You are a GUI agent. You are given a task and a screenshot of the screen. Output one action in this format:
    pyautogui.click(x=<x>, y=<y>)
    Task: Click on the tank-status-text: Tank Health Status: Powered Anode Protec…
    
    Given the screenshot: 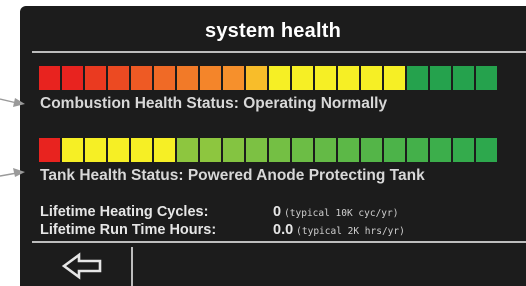 What is the action you would take?
    pyautogui.click(x=232, y=175)
    